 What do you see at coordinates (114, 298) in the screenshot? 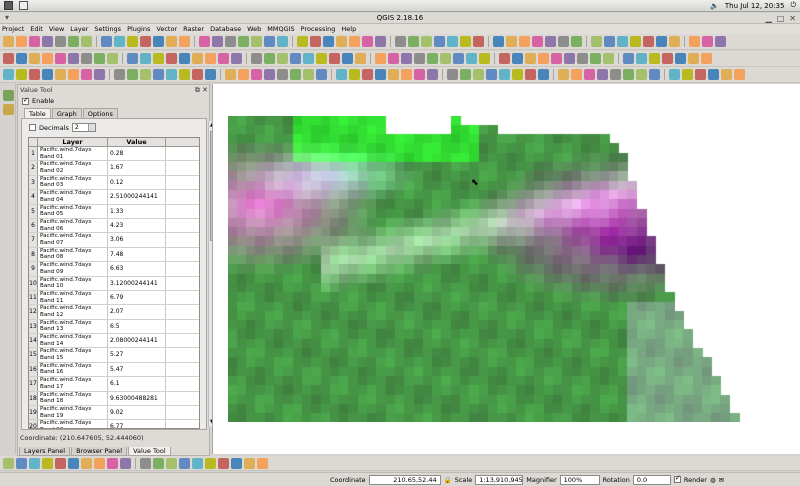
I see `table-row: 11 Pacific.wind.7days Band 11 6.79` at bounding box center [114, 298].